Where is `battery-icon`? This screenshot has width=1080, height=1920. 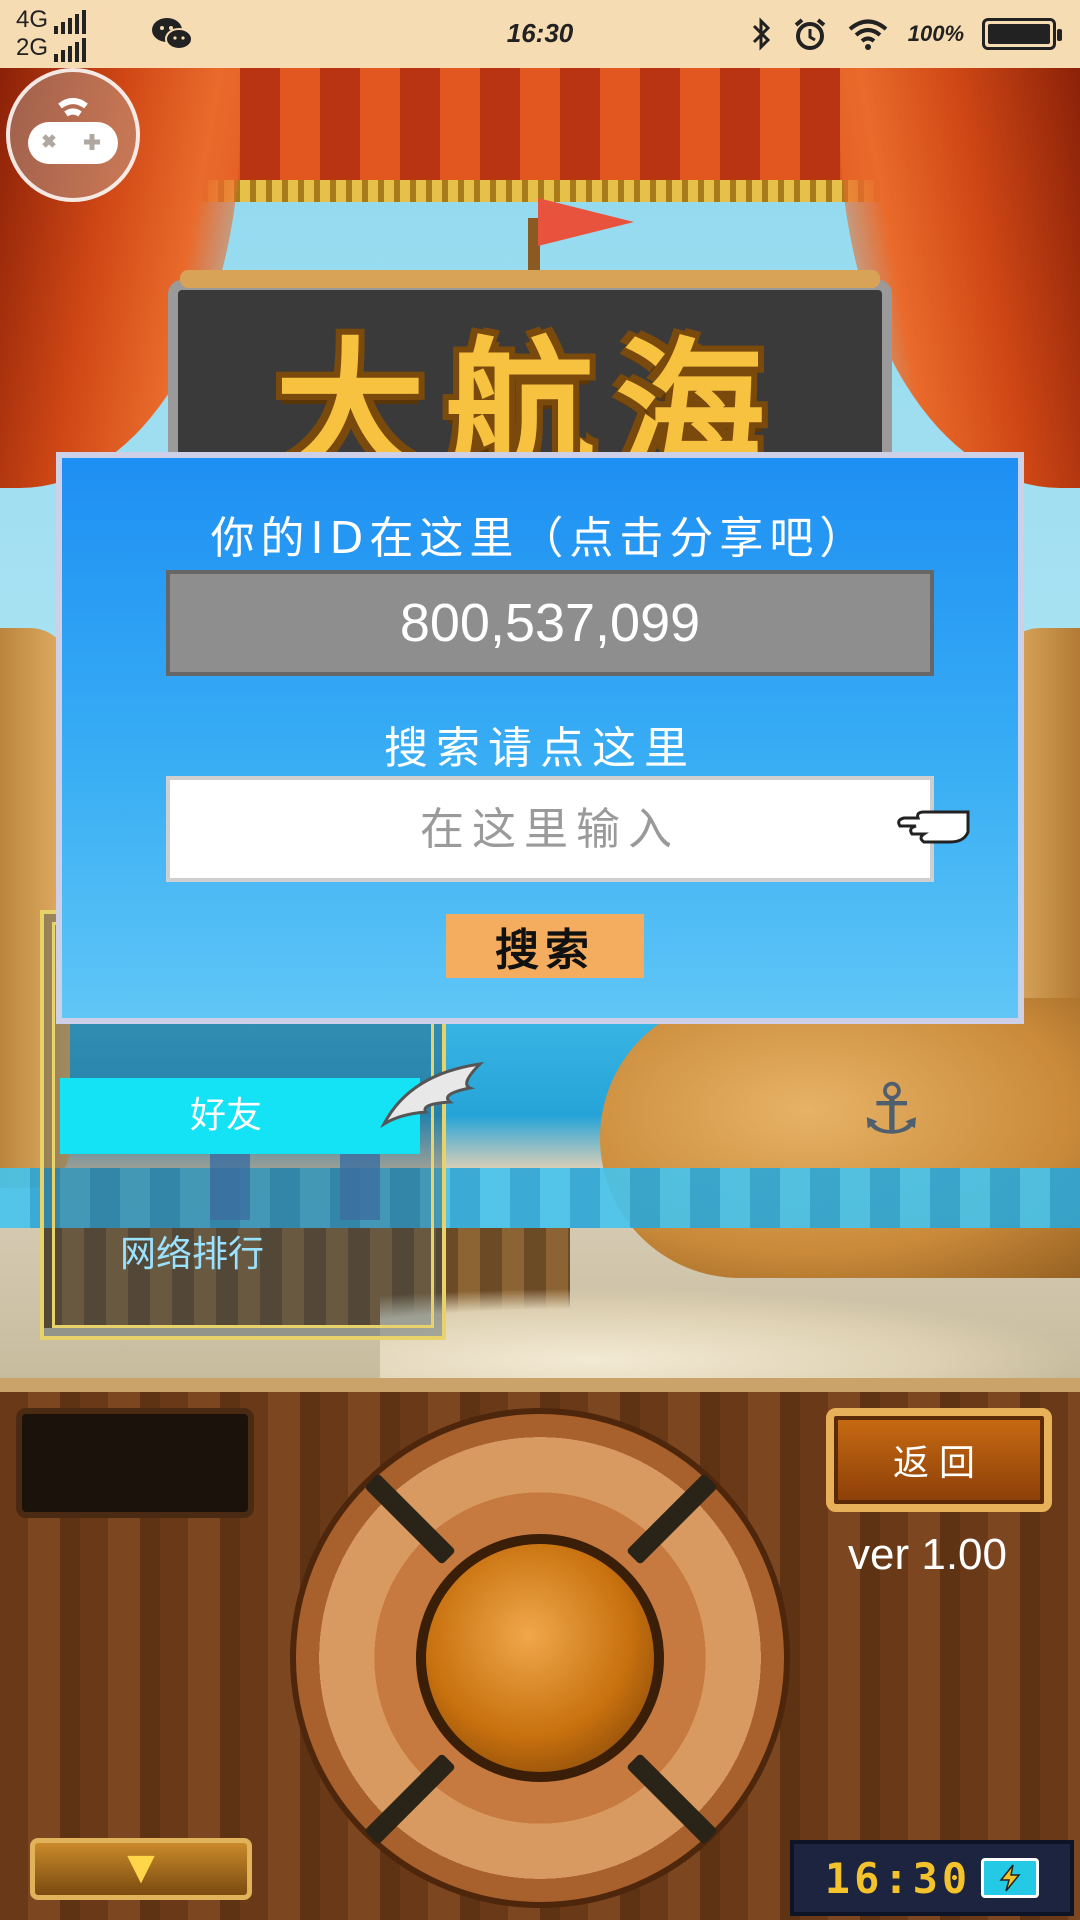 battery-icon is located at coordinates (1022, 34).